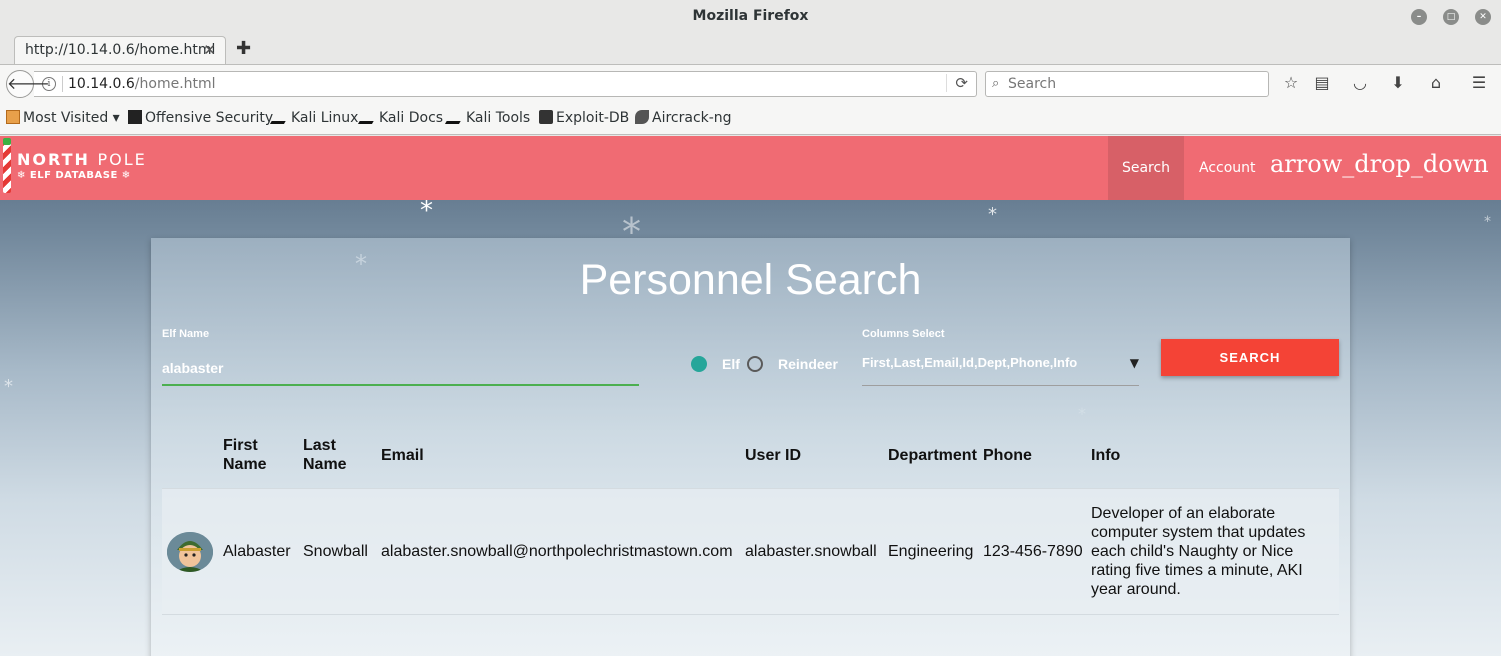 This screenshot has width=1501, height=656. I want to click on bookmark-most-visited: Most Visited ▾, so click(63, 118).